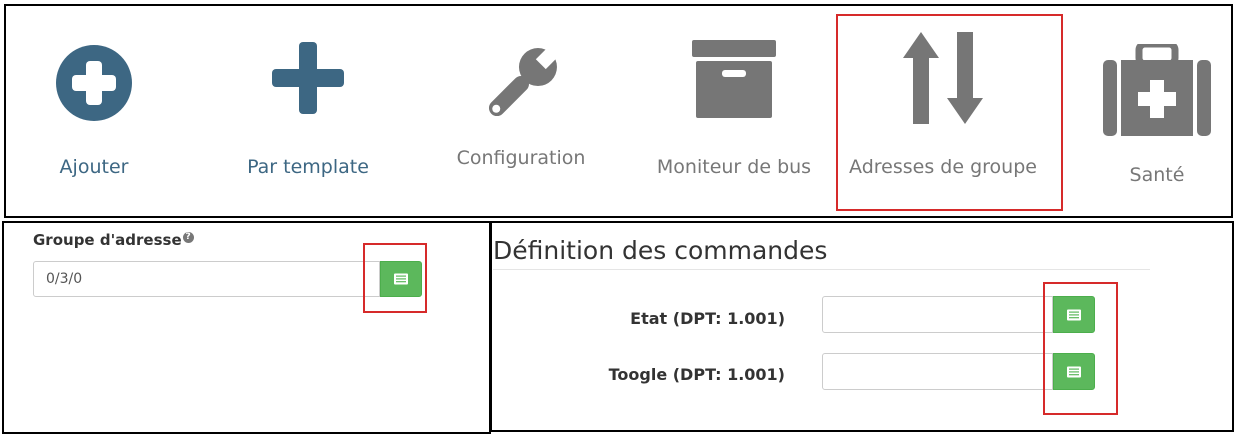 This screenshot has height=443, width=1246. I want to click on toggle-command-input, so click(937, 371).